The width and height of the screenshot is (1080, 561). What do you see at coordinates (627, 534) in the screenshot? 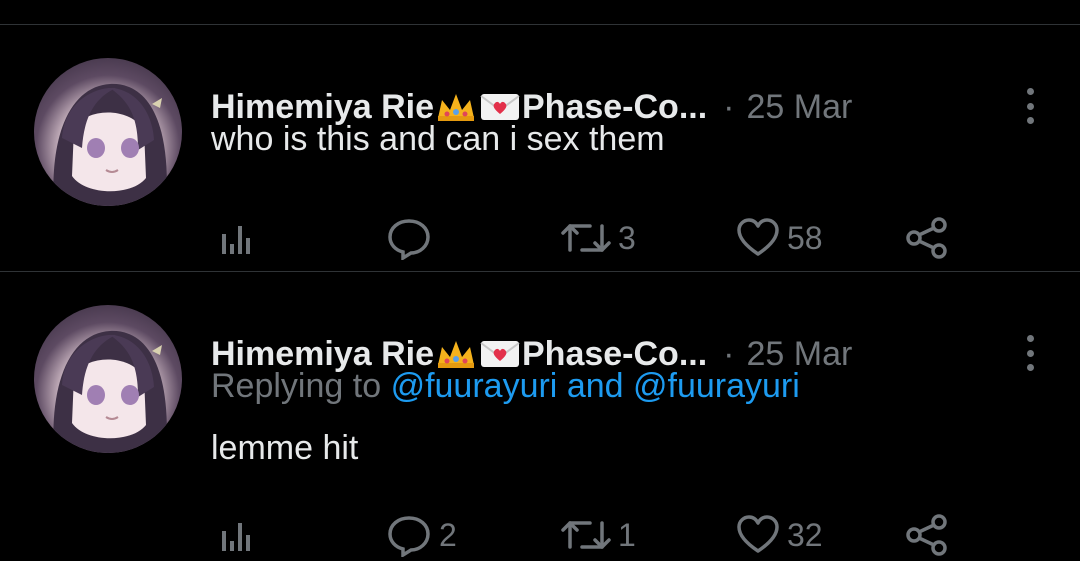
I see `retweet-count: 1` at bounding box center [627, 534].